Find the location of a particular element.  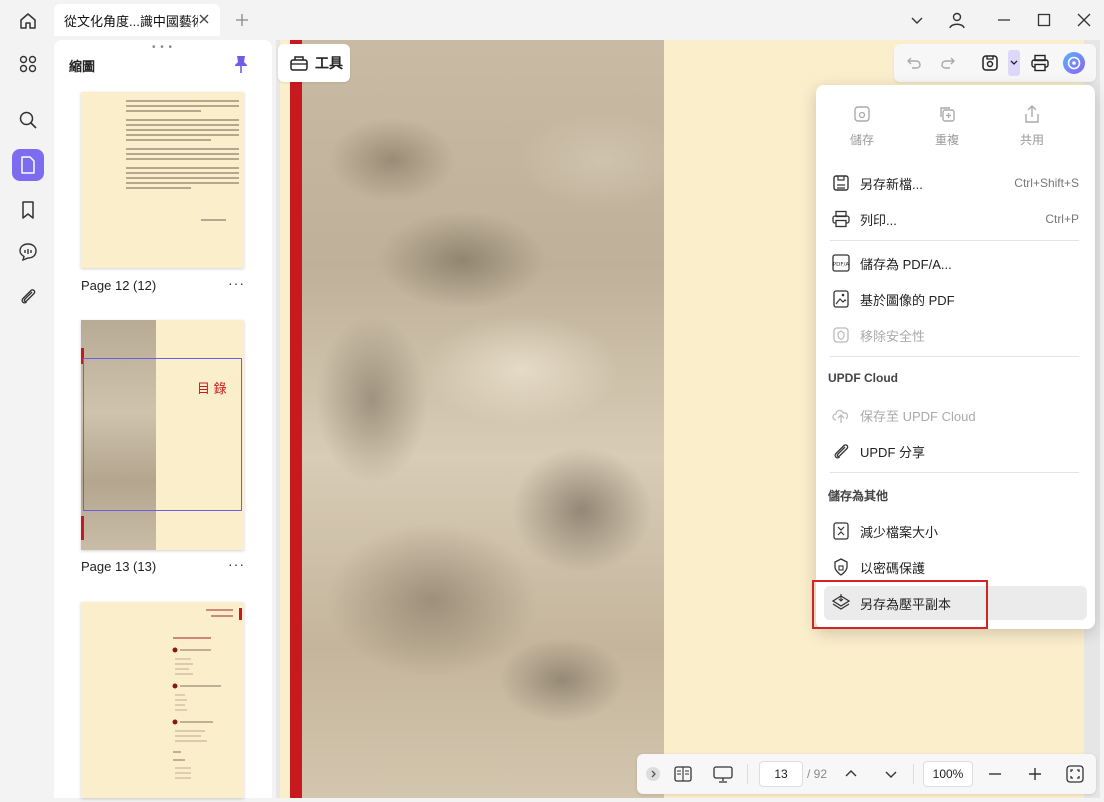

panel-title: 縮圖 is located at coordinates (82, 66).